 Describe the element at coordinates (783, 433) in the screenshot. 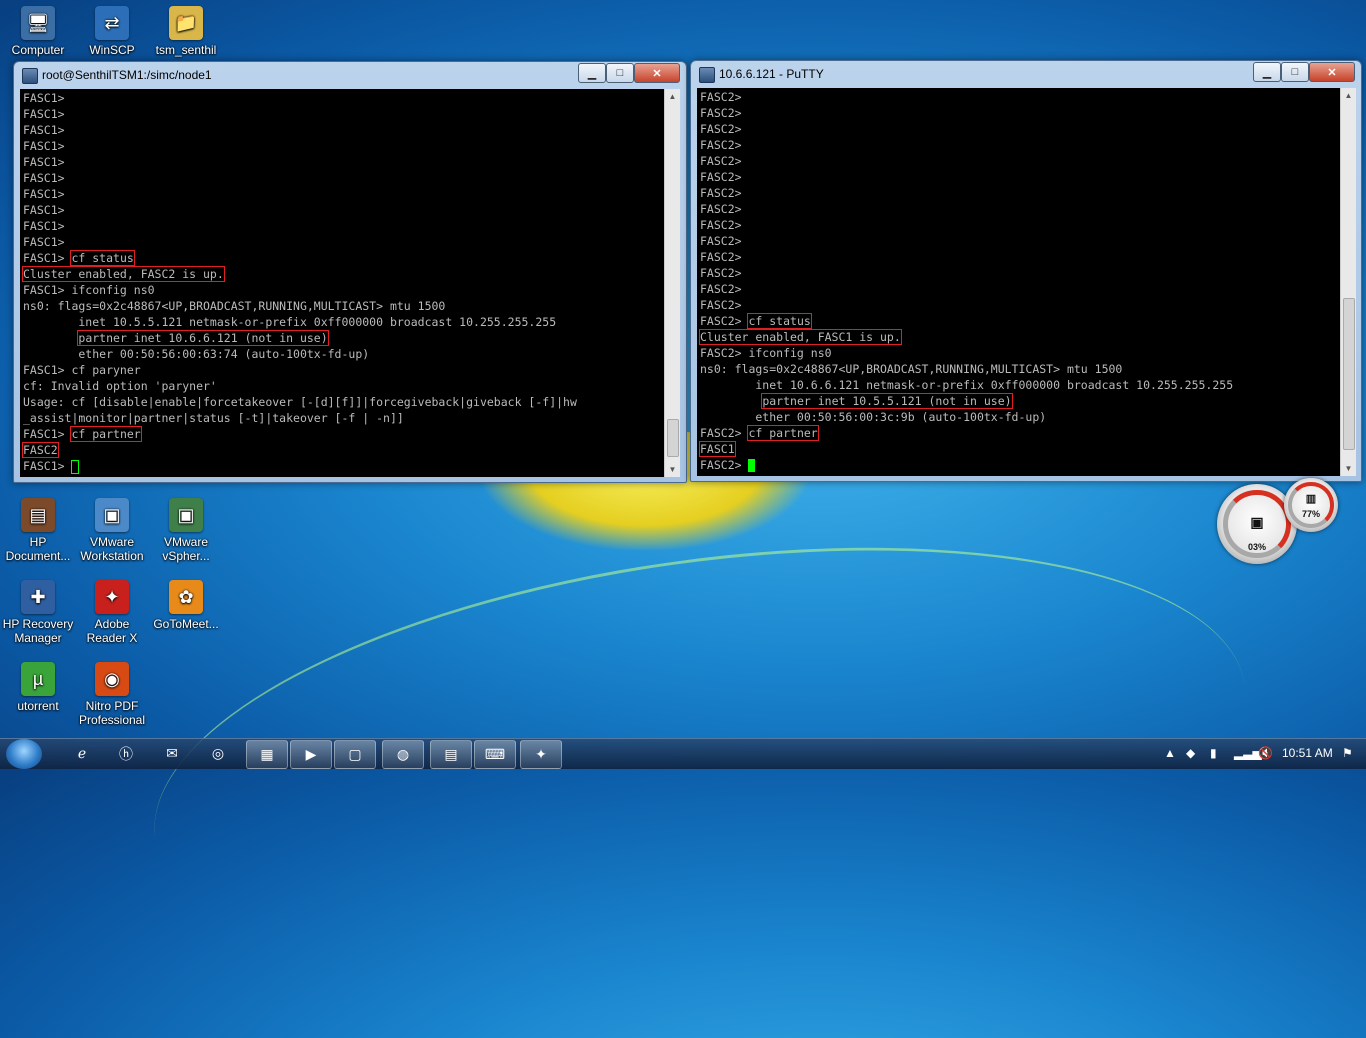

I see `highlighted-output: cf partner` at that location.